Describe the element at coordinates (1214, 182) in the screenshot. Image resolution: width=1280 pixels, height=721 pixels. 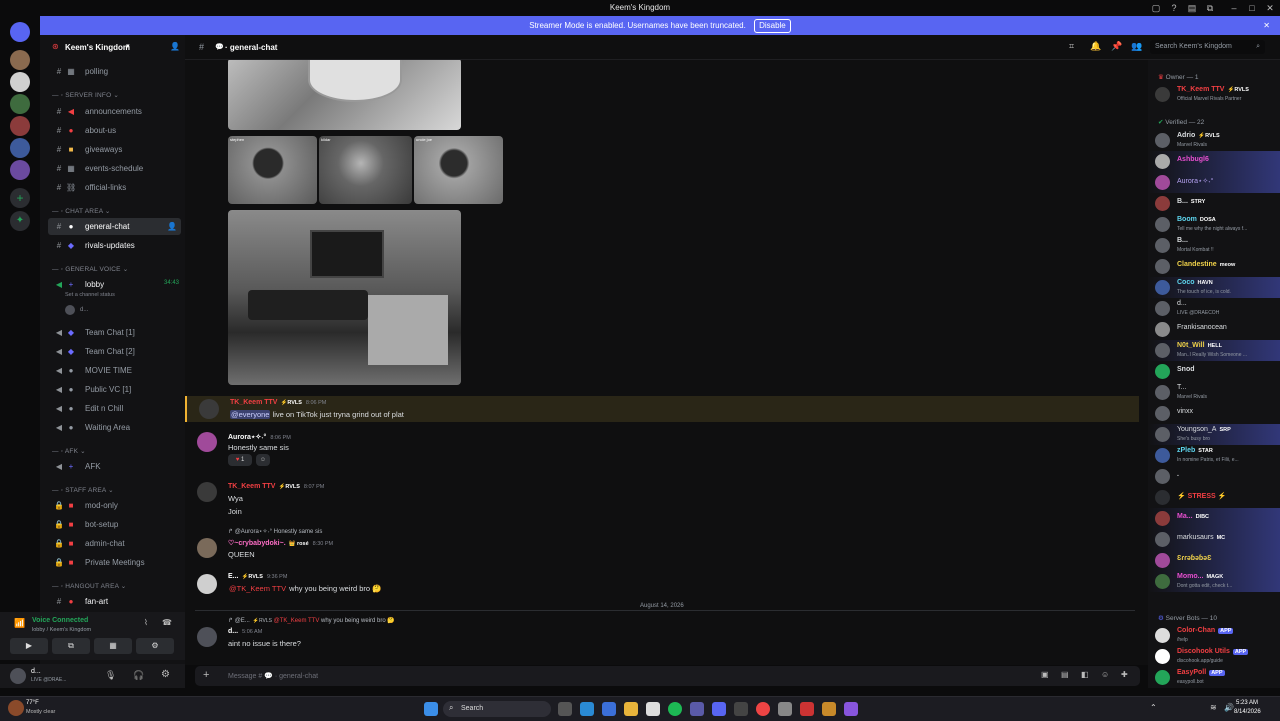
I see `member-item: Aurora⋆✧˖°` at that location.